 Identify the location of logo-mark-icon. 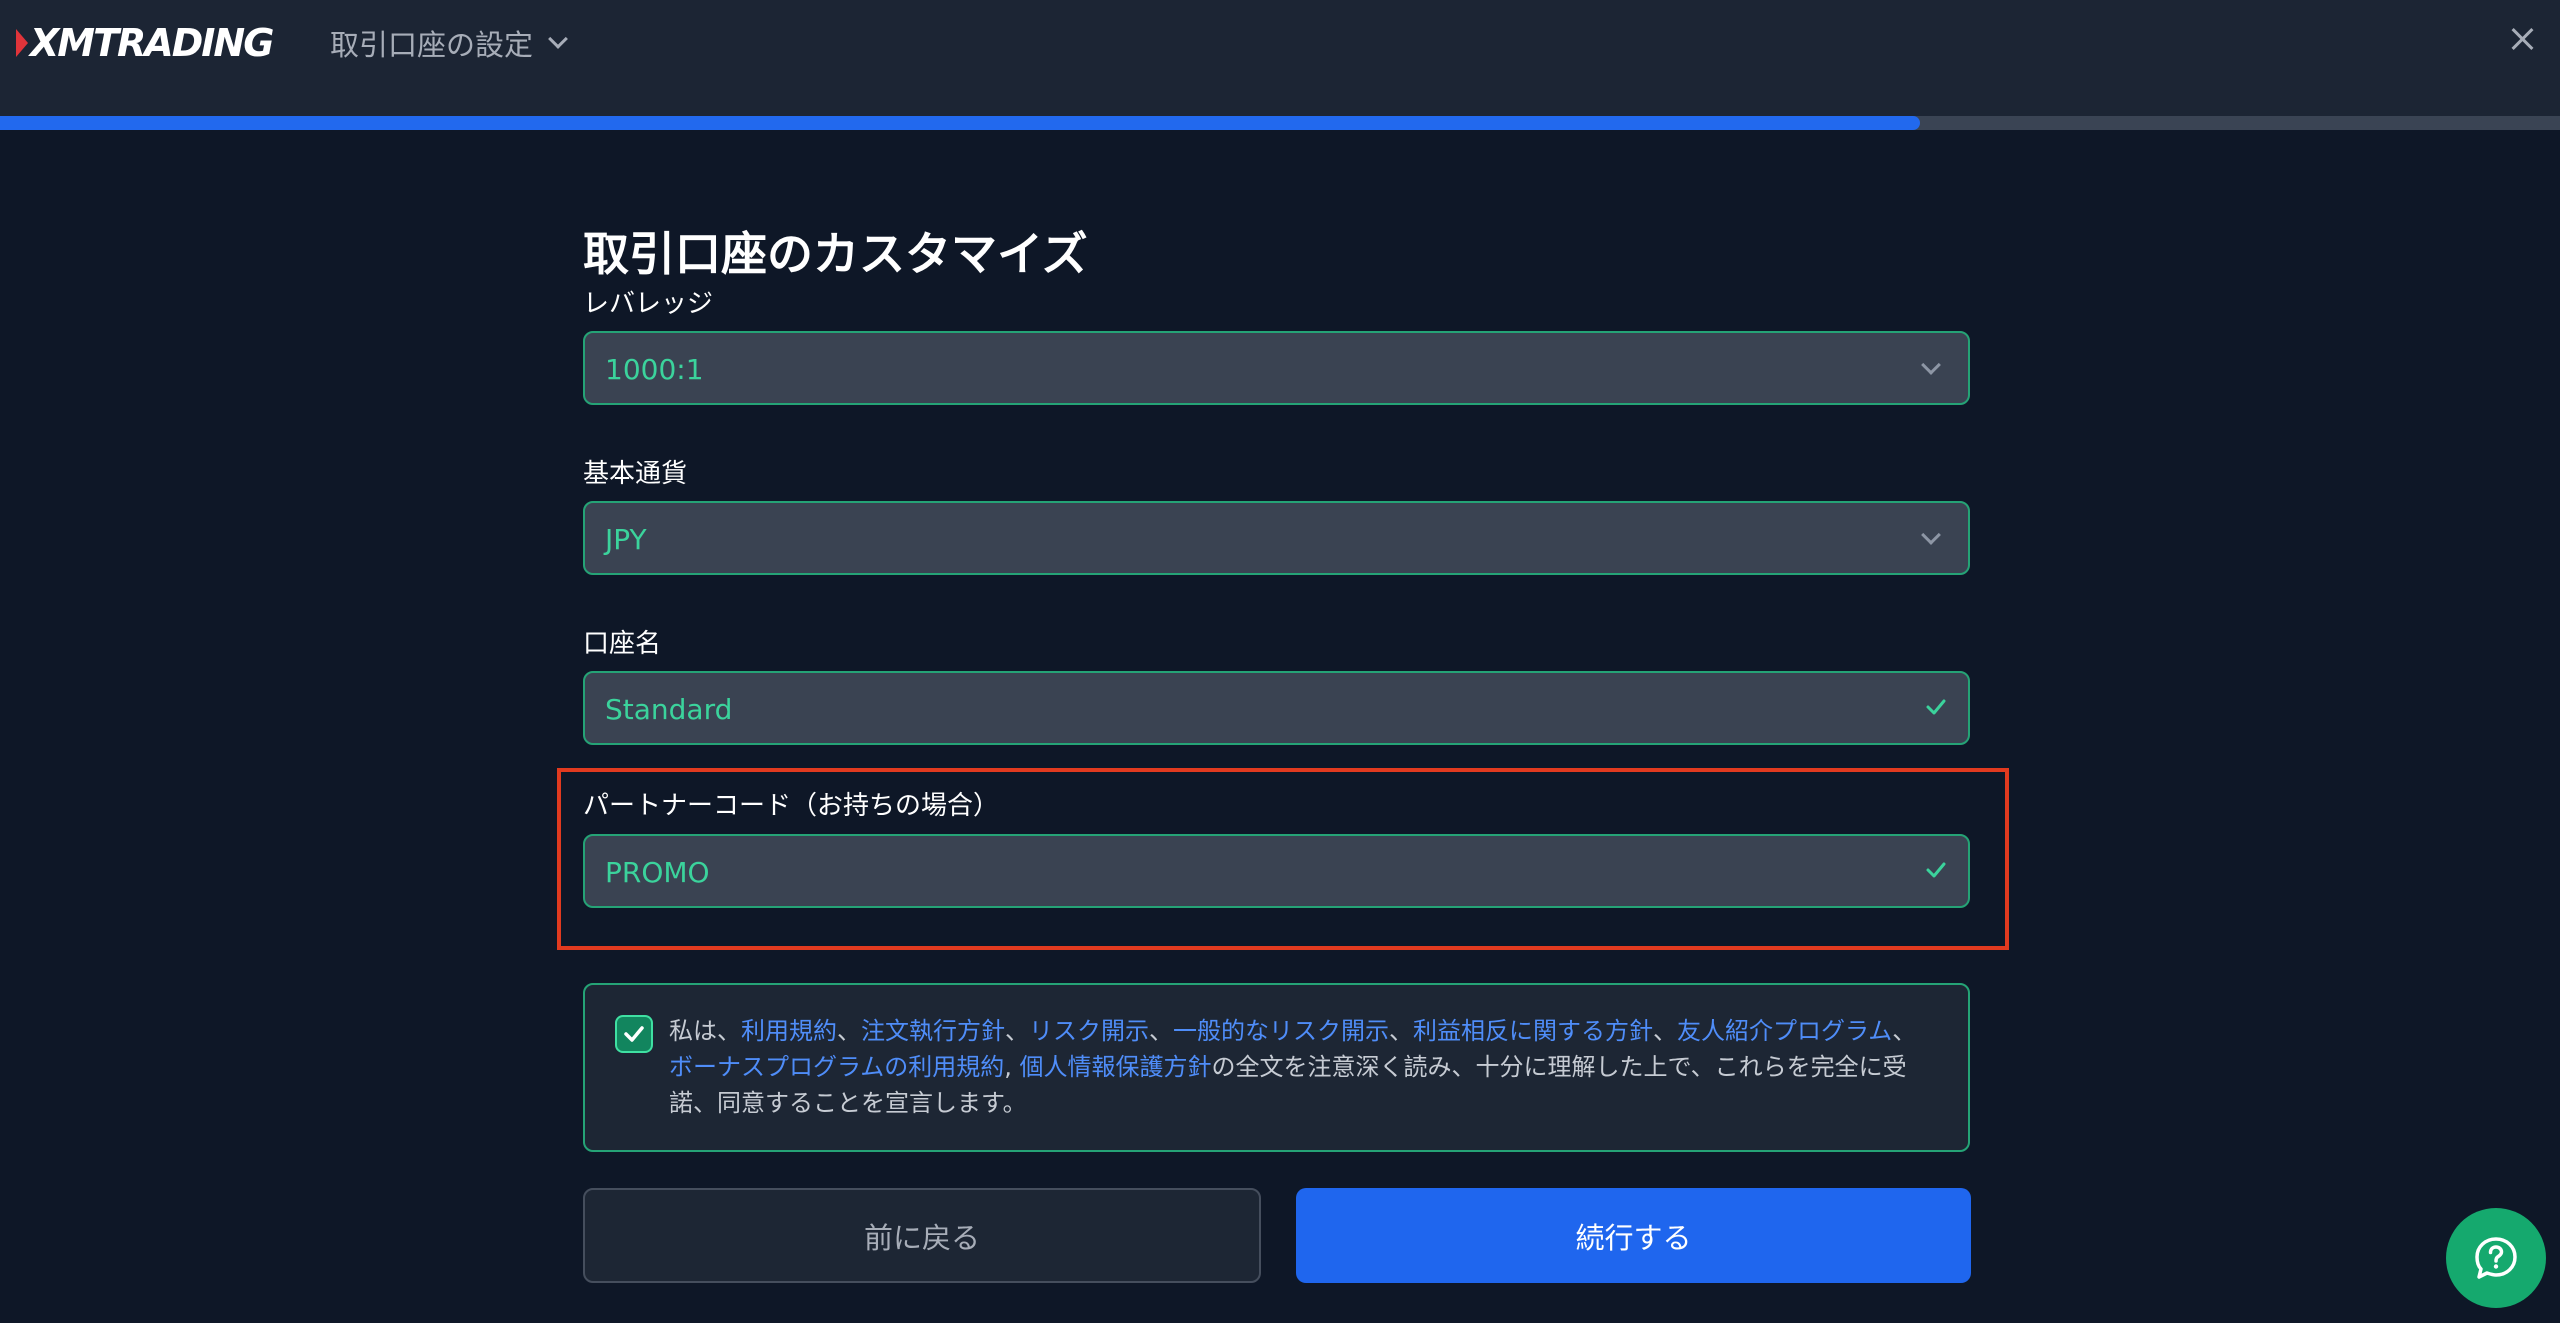
(22, 43).